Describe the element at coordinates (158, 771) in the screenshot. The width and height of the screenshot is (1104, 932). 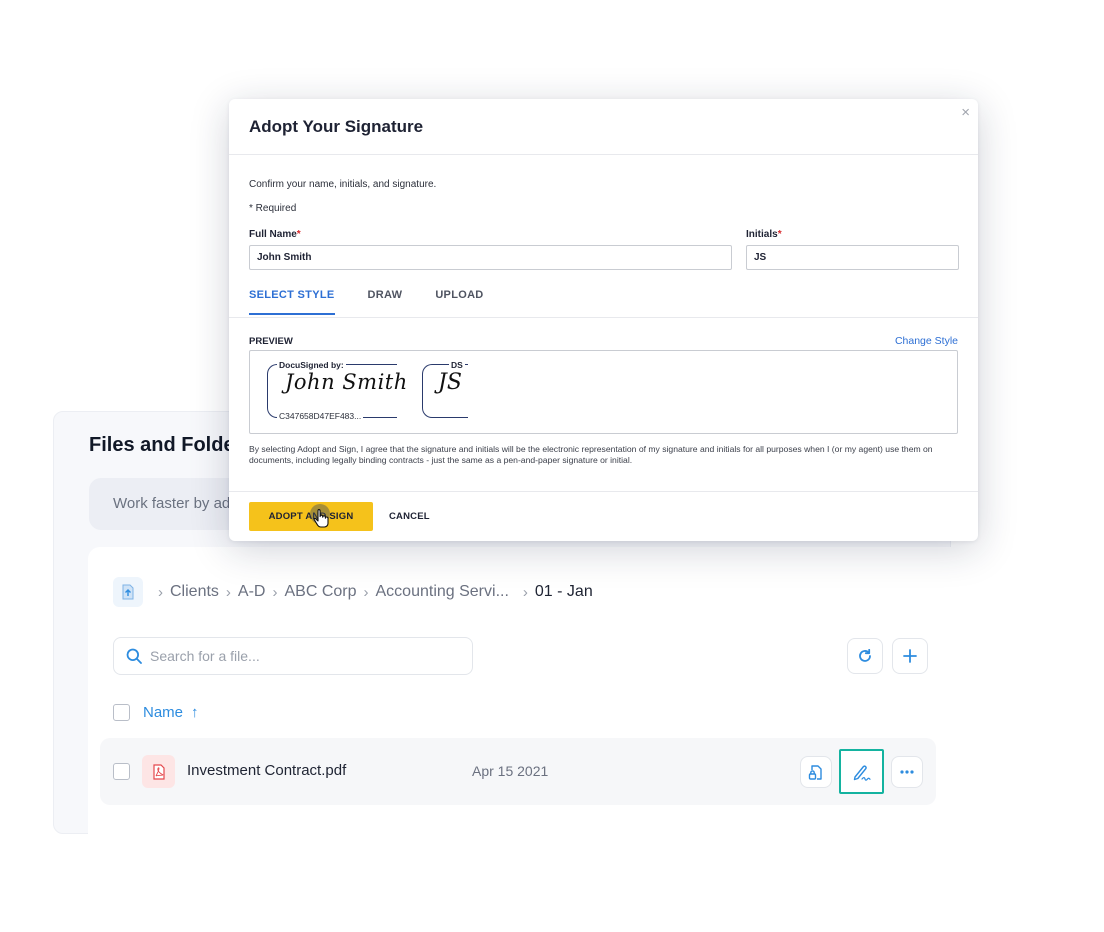
I see `pdf-icon` at that location.